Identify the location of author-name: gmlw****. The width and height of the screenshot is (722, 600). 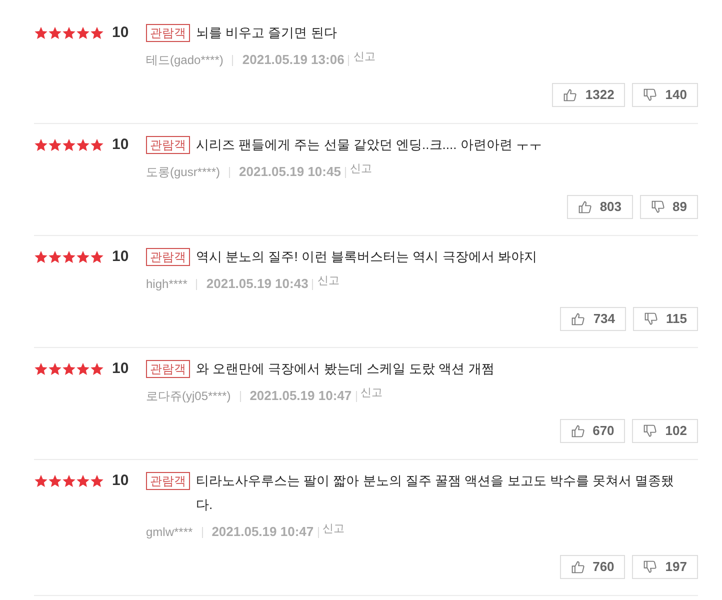
(169, 532).